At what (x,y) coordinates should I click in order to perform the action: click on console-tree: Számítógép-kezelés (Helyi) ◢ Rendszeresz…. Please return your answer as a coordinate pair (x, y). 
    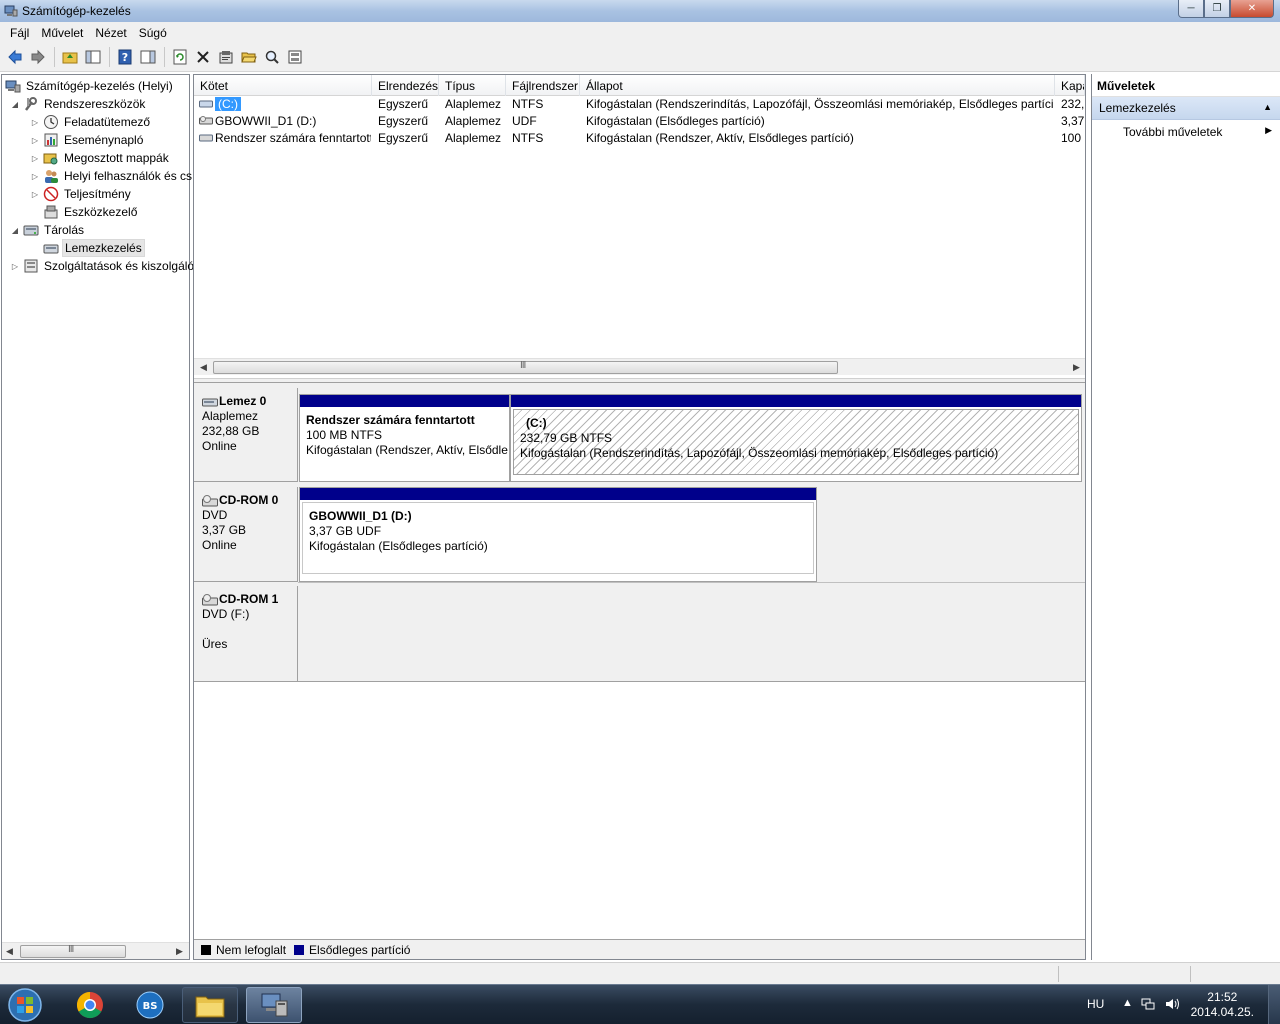
    Looking at the image, I should click on (97, 517).